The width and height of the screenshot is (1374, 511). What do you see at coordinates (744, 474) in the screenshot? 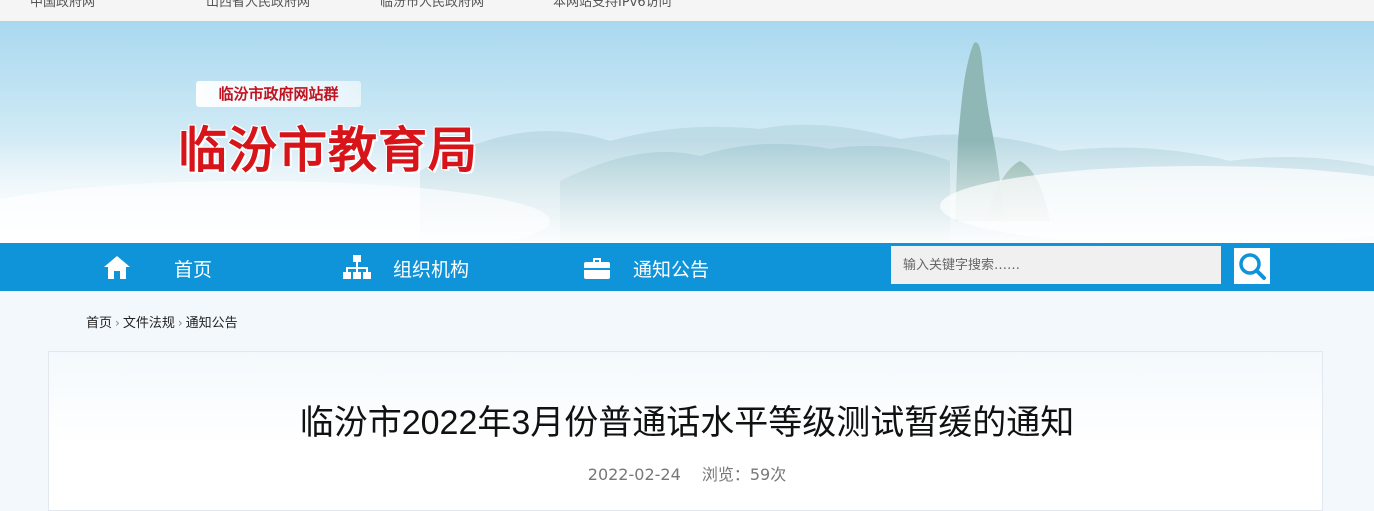
I see `article-views: 浏览：59次` at bounding box center [744, 474].